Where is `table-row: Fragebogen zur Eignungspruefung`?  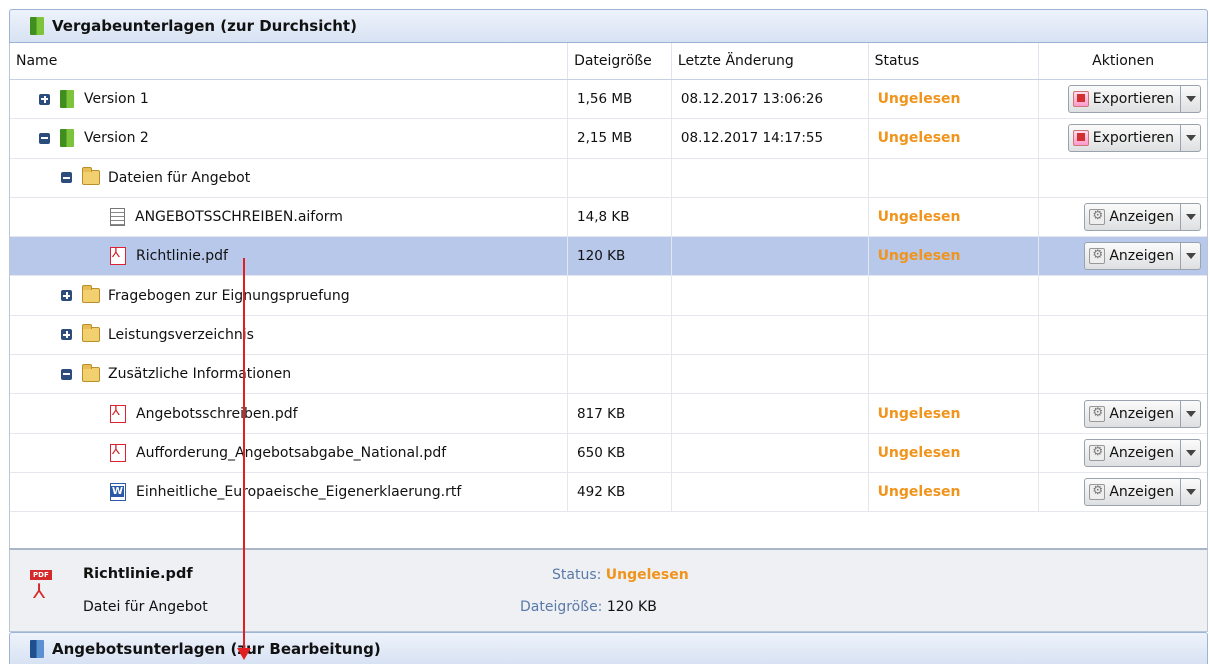 table-row: Fragebogen zur Eignungspruefung is located at coordinates (608, 296).